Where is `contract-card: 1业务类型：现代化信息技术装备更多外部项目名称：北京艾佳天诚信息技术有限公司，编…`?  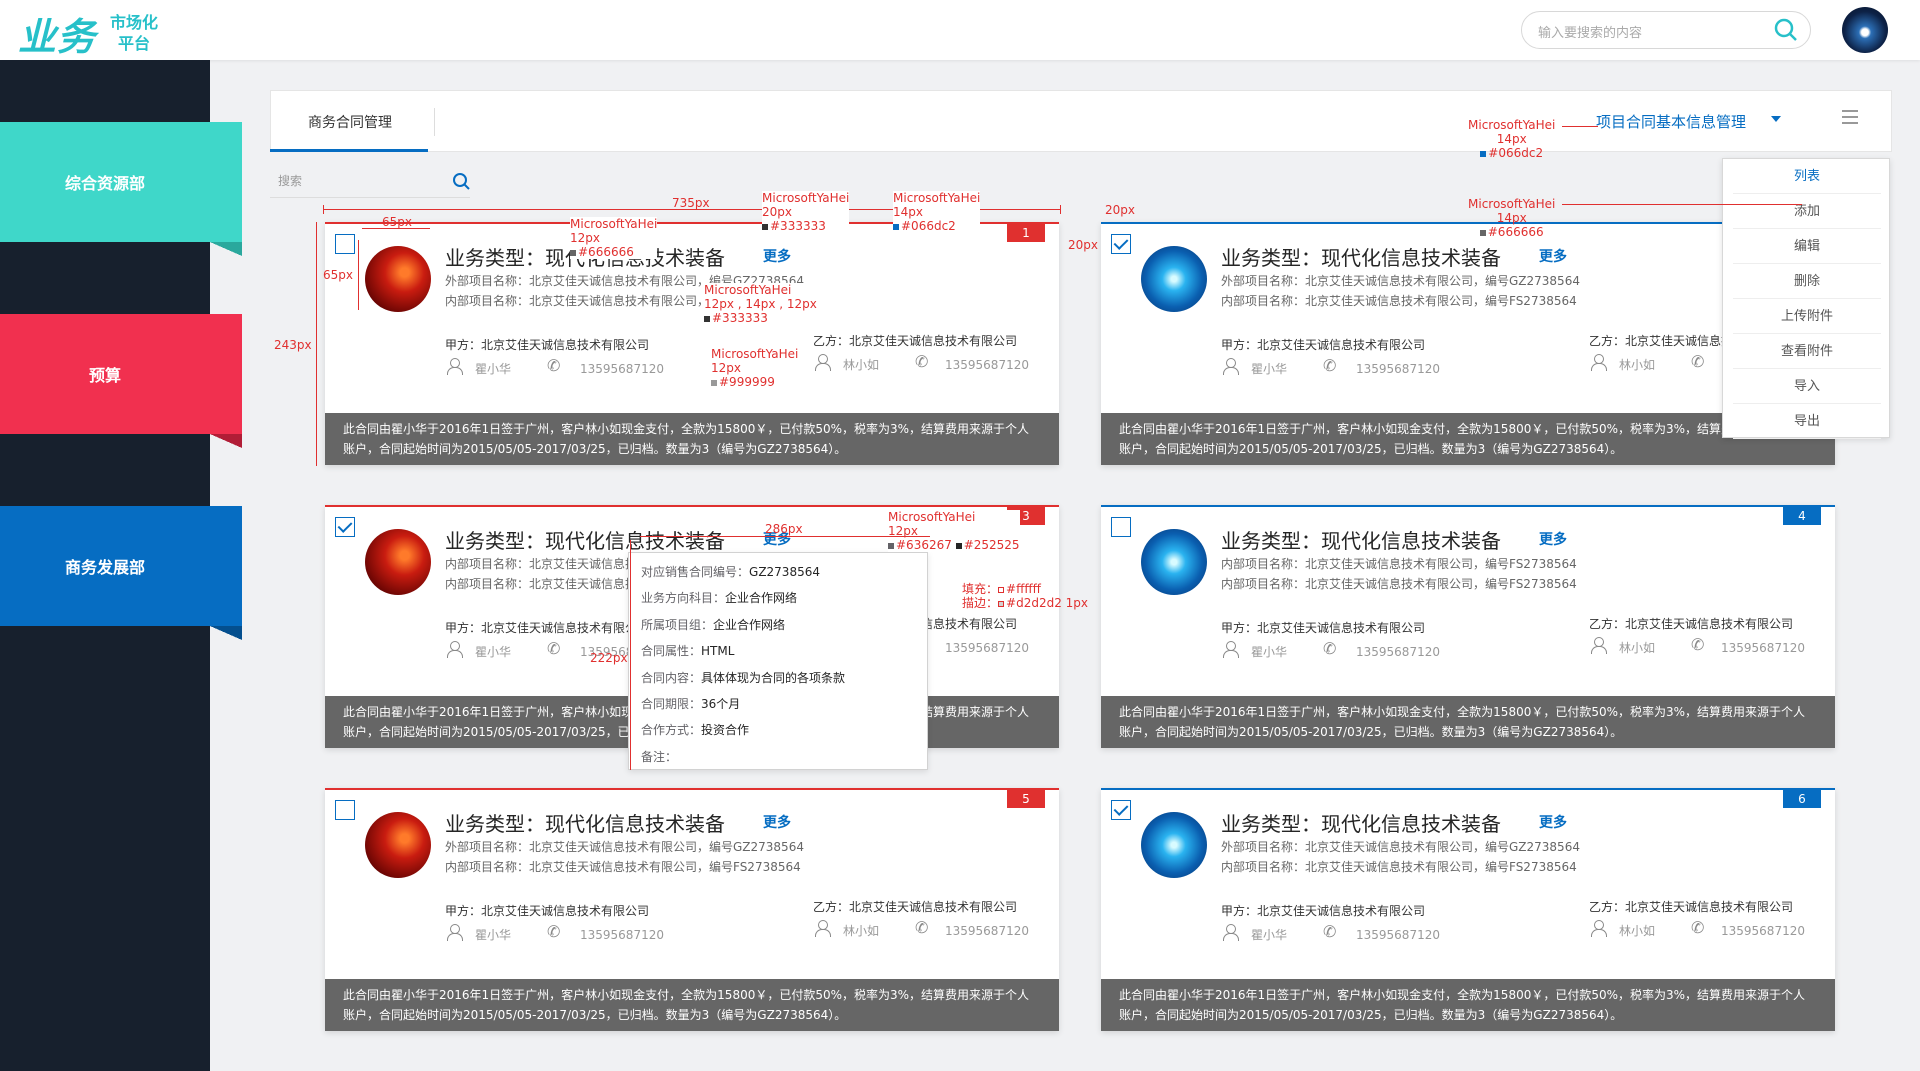
contract-card: 1业务类型：现代化信息技术装备更多外部项目名称：北京艾佳天诚信息技术有限公司，编… is located at coordinates (692, 343).